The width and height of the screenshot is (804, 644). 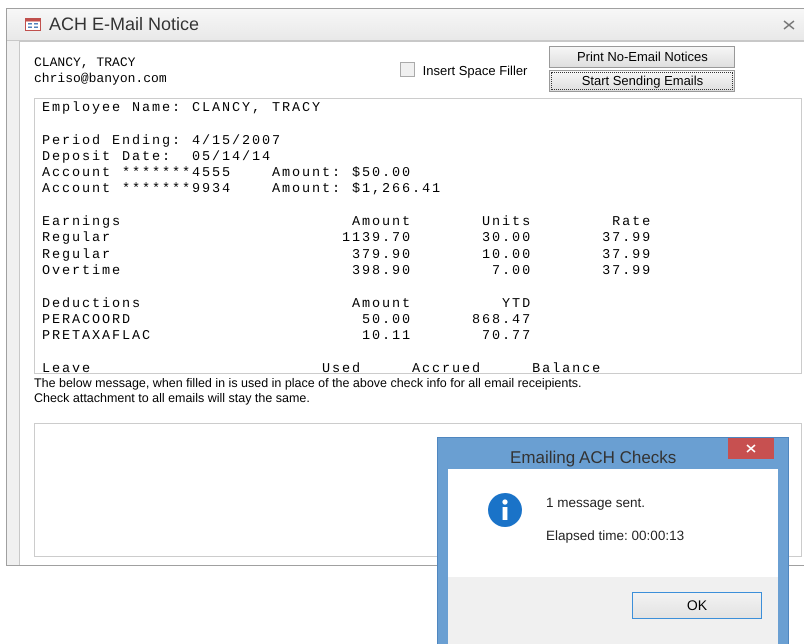 I want to click on notice-line: Account *******4555 Amount: $50.00, so click(x=227, y=174).